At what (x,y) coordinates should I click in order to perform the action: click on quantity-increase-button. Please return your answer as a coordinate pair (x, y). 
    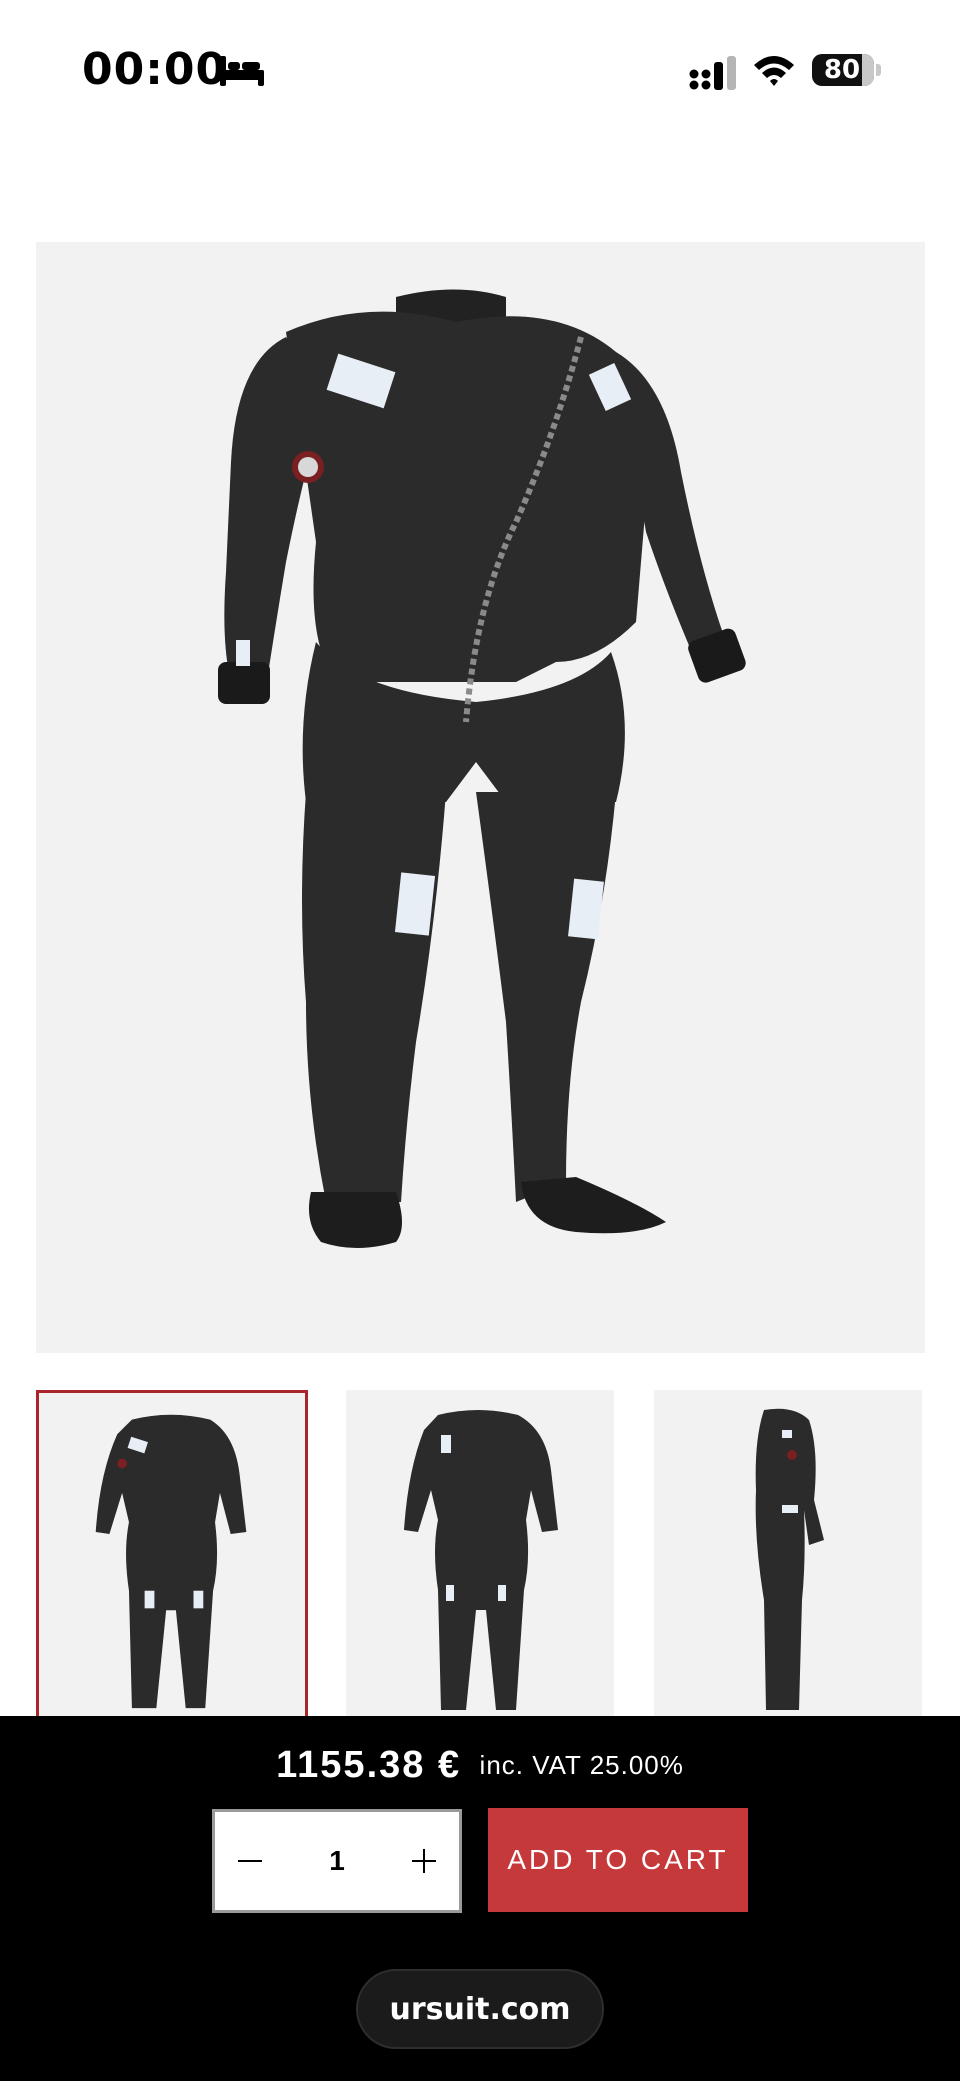
    Looking at the image, I should click on (424, 1861).